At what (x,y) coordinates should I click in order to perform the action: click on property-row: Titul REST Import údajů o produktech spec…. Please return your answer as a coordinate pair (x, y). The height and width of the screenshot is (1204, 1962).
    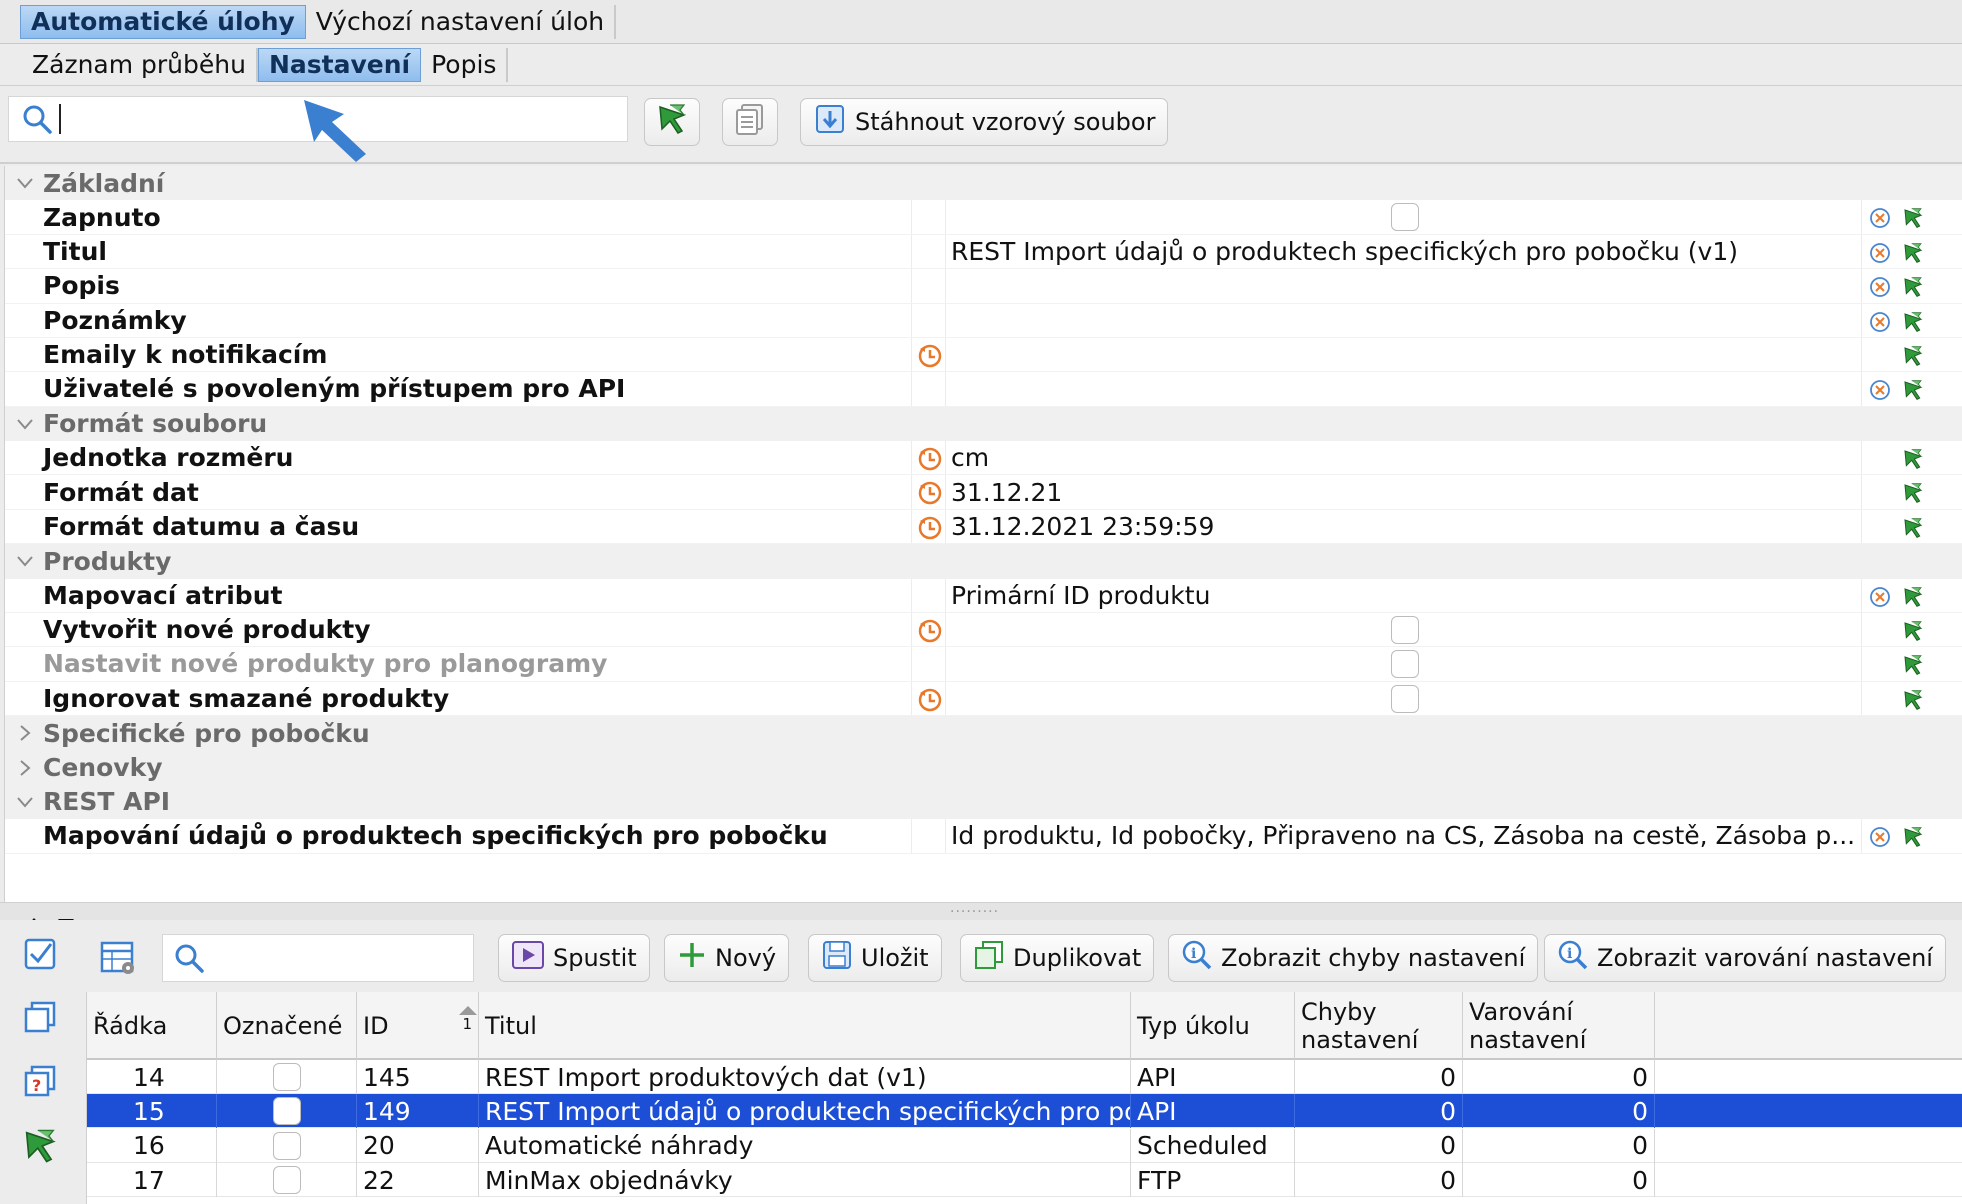
    Looking at the image, I should click on (983, 252).